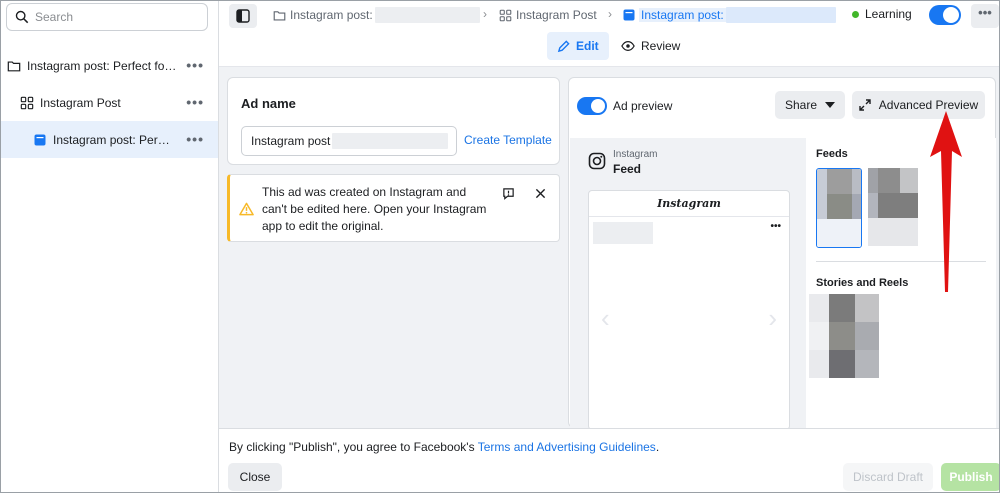 Image resolution: width=1000 pixels, height=493 pixels. I want to click on discard-draft-button: Discard Draft, so click(888, 477).